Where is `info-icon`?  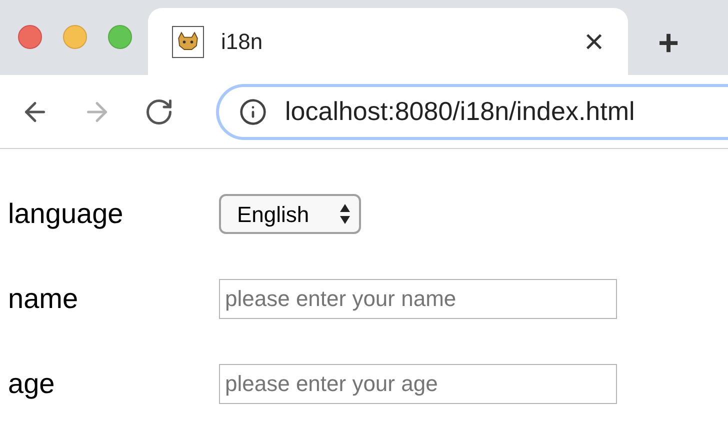 info-icon is located at coordinates (253, 112).